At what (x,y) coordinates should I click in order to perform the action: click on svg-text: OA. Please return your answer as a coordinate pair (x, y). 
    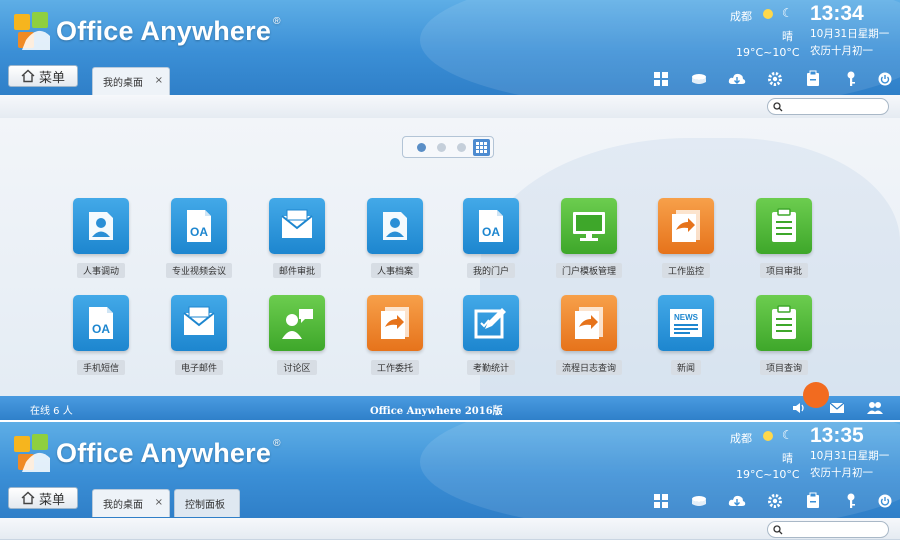
    Looking at the image, I should click on (199, 232).